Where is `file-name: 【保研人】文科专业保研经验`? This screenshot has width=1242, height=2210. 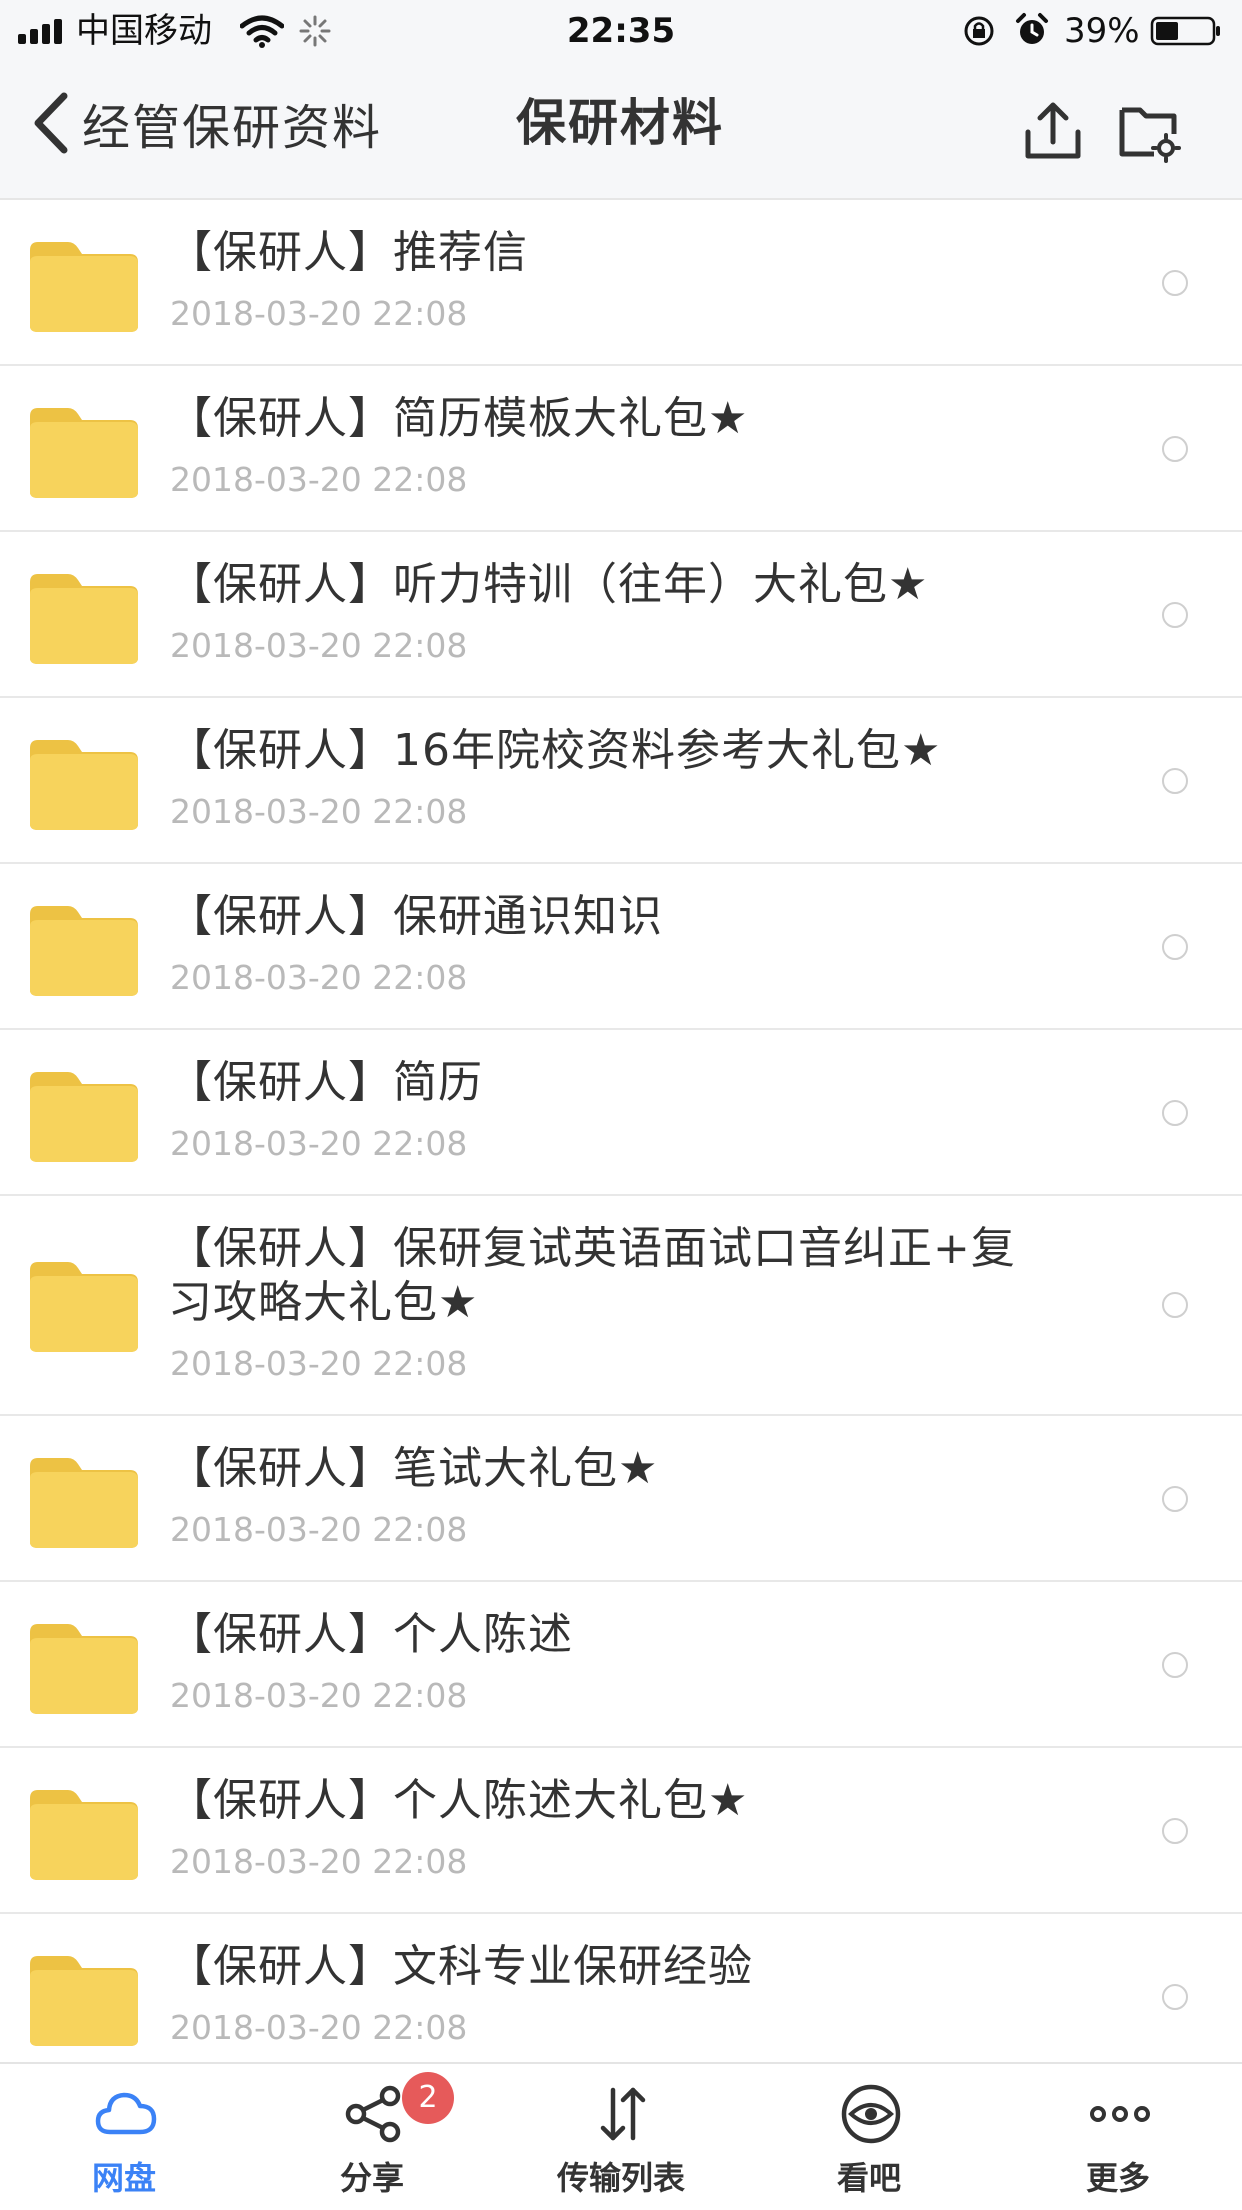
file-name: 【保研人】文科专业保研经验 is located at coordinates (460, 1966).